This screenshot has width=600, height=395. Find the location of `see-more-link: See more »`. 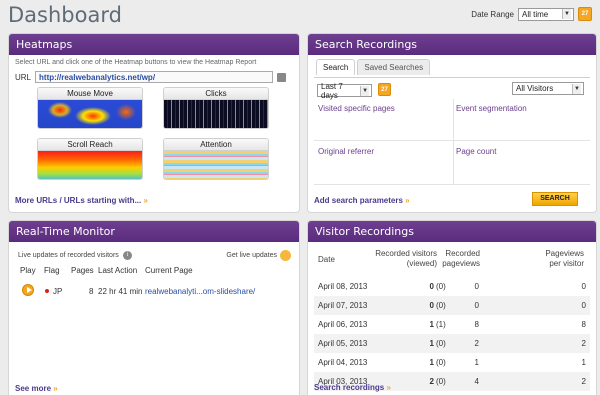

see-more-link: See more » is located at coordinates (36, 388).